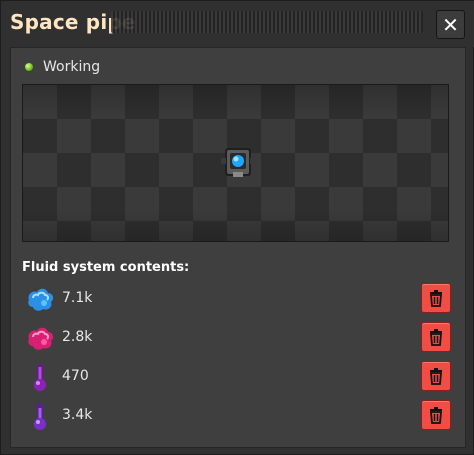 The height and width of the screenshot is (455, 474). I want to click on status-row: Working, so click(62, 67).